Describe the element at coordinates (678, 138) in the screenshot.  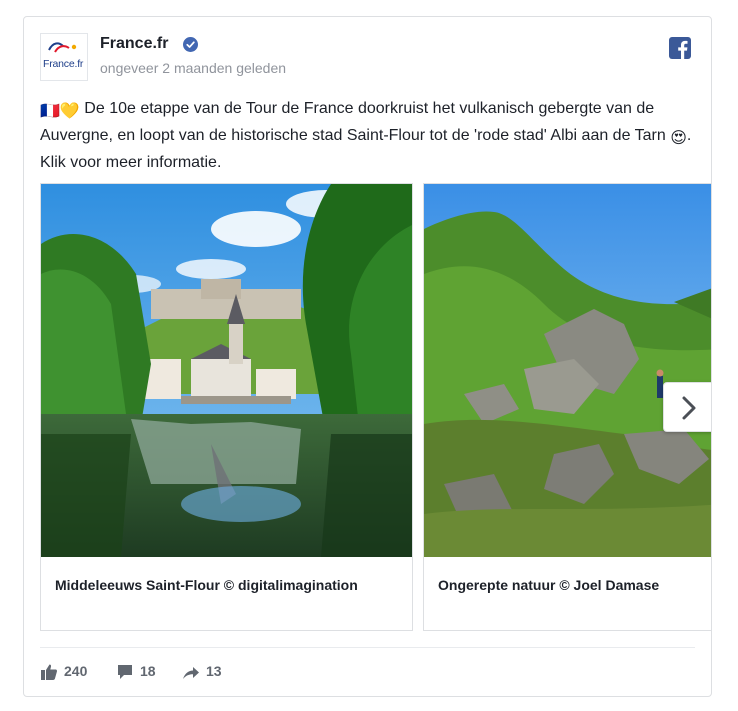
I see `heart-eyes-emoji: 😍` at that location.